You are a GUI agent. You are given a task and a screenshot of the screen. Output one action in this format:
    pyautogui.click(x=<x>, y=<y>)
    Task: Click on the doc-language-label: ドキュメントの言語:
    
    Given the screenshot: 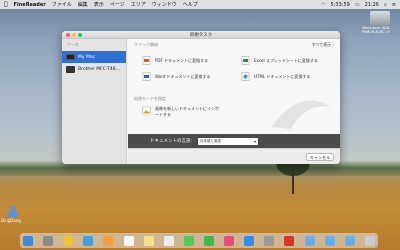 What is the action you would take?
    pyautogui.click(x=171, y=141)
    